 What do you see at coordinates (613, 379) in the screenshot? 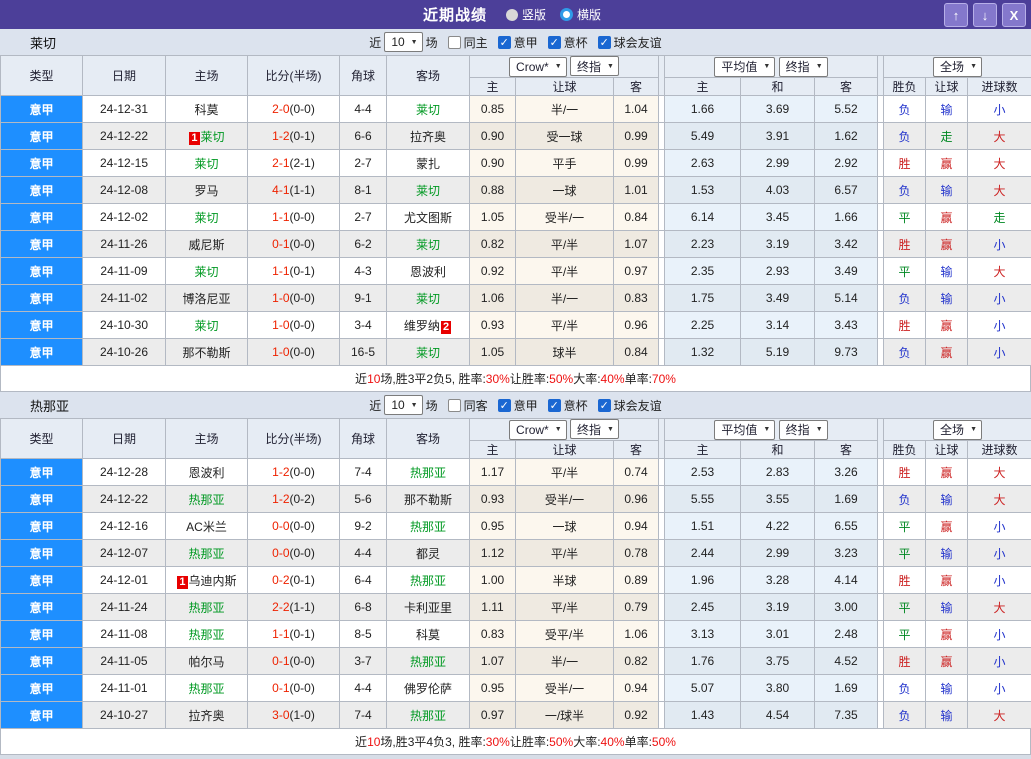
I see `summary-part: 40%` at bounding box center [613, 379].